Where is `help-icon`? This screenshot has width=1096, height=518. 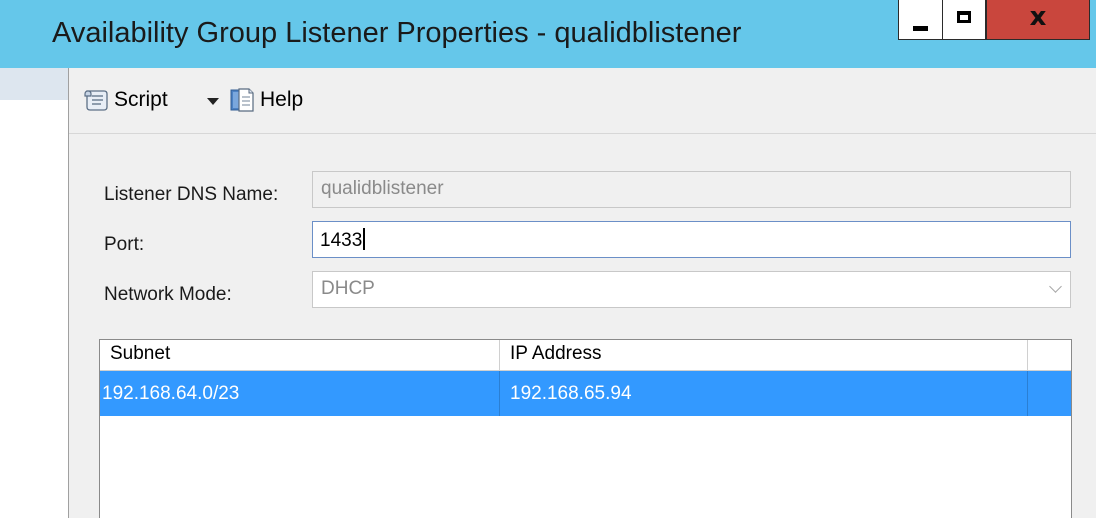
help-icon is located at coordinates (242, 100).